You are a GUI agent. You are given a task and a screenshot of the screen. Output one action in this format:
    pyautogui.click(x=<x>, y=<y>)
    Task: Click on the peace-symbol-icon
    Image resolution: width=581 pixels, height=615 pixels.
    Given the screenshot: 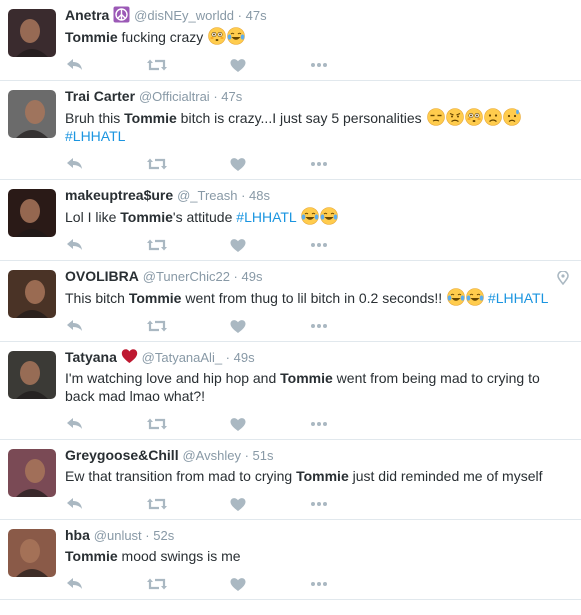 What is the action you would take?
    pyautogui.click(x=121, y=14)
    